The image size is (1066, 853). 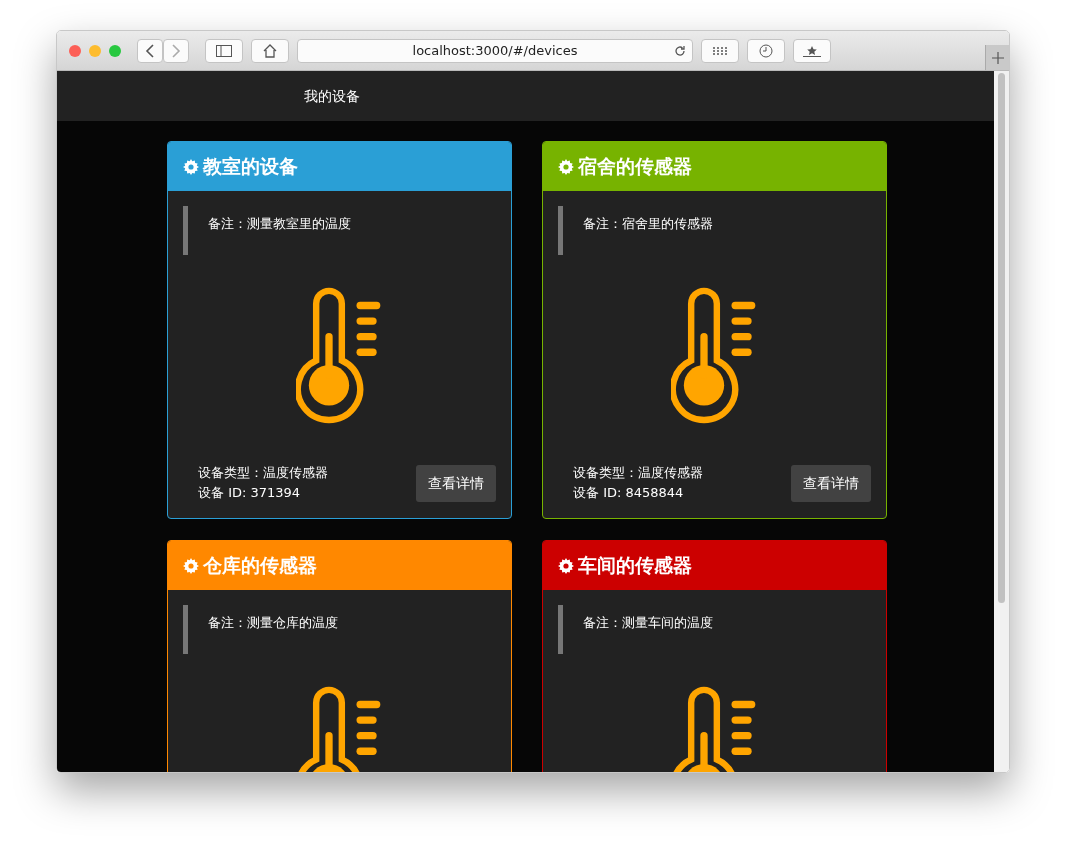 I want to click on history-button, so click(x=766, y=50).